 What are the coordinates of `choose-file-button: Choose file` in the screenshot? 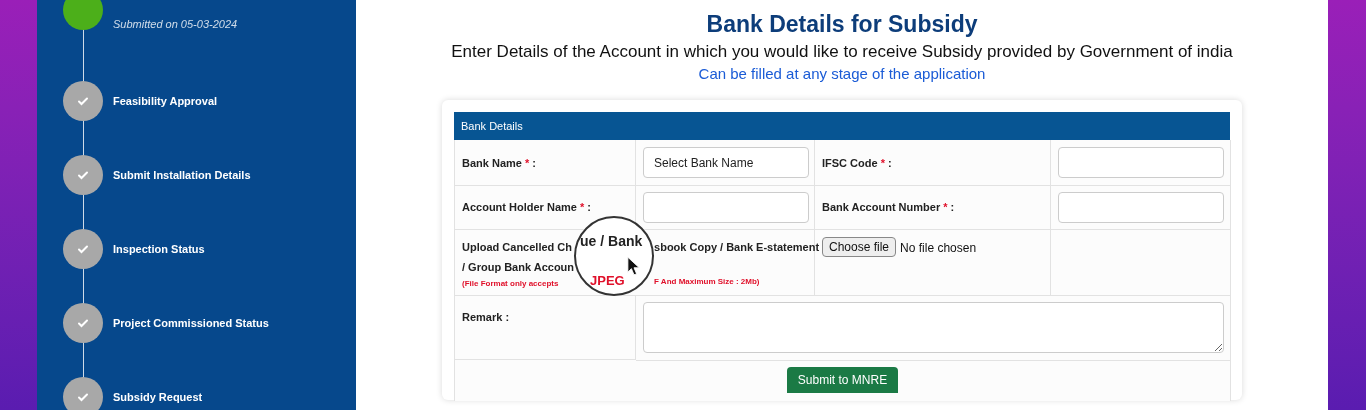 It's located at (859, 247).